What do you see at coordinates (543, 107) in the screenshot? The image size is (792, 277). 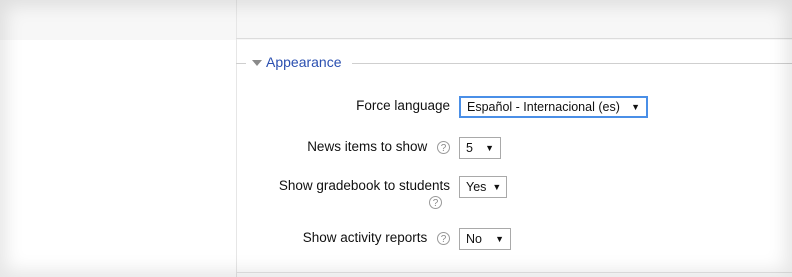 I see `force-language-value: Español - Internacional (es)` at bounding box center [543, 107].